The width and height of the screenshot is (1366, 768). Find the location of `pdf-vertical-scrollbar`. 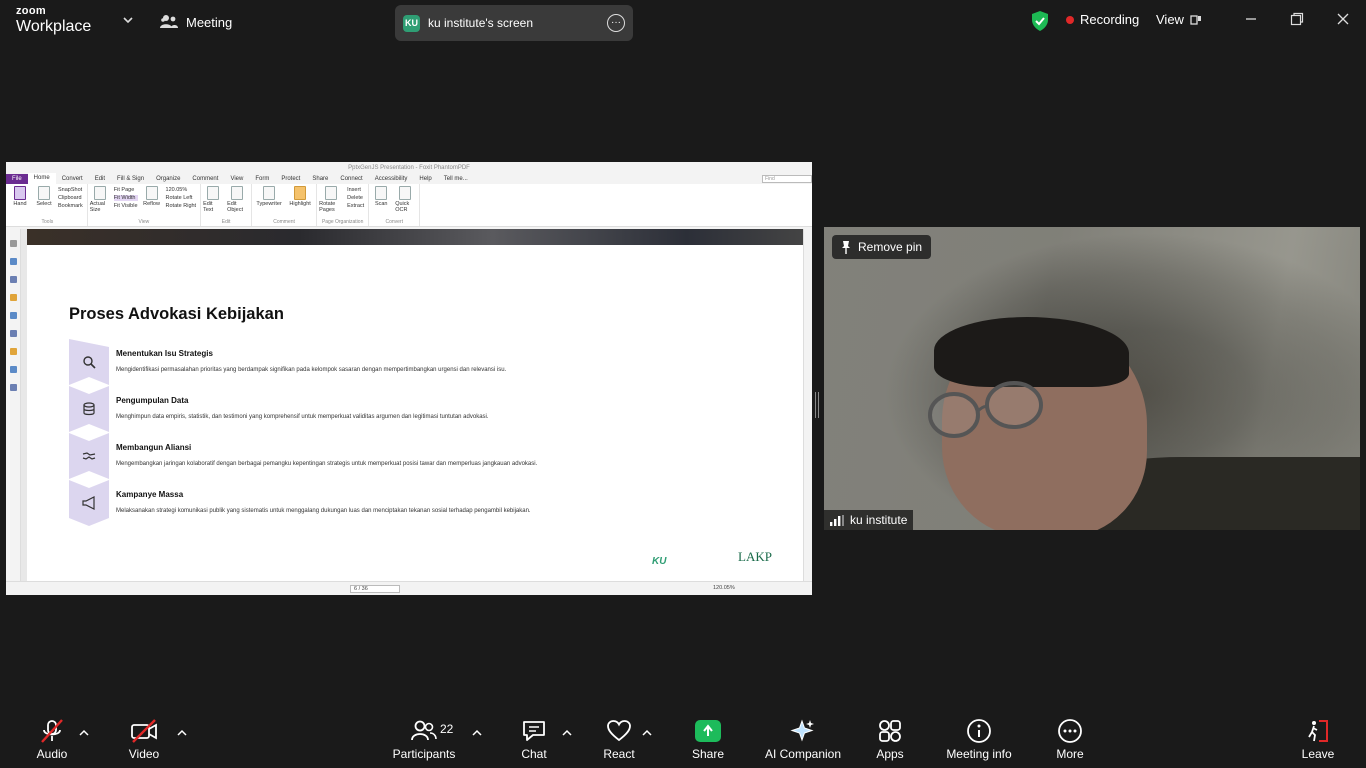

pdf-vertical-scrollbar is located at coordinates (807, 405).